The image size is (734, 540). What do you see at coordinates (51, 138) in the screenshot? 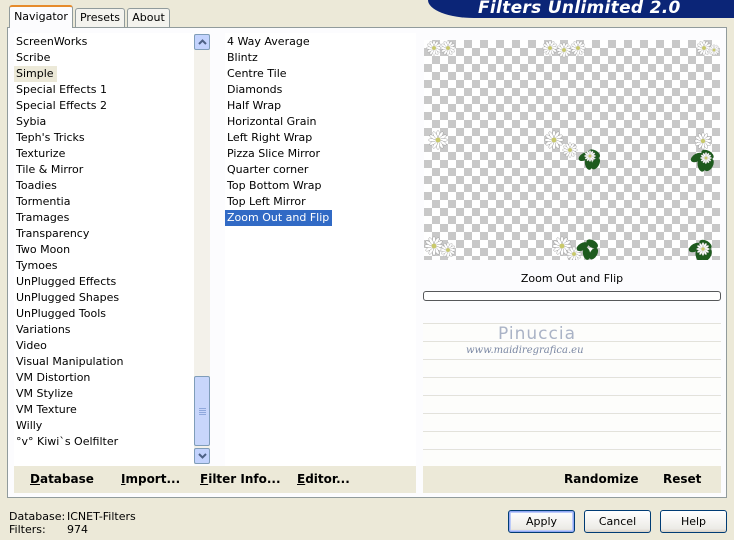
I see `list-item: Teph's Tricks` at bounding box center [51, 138].